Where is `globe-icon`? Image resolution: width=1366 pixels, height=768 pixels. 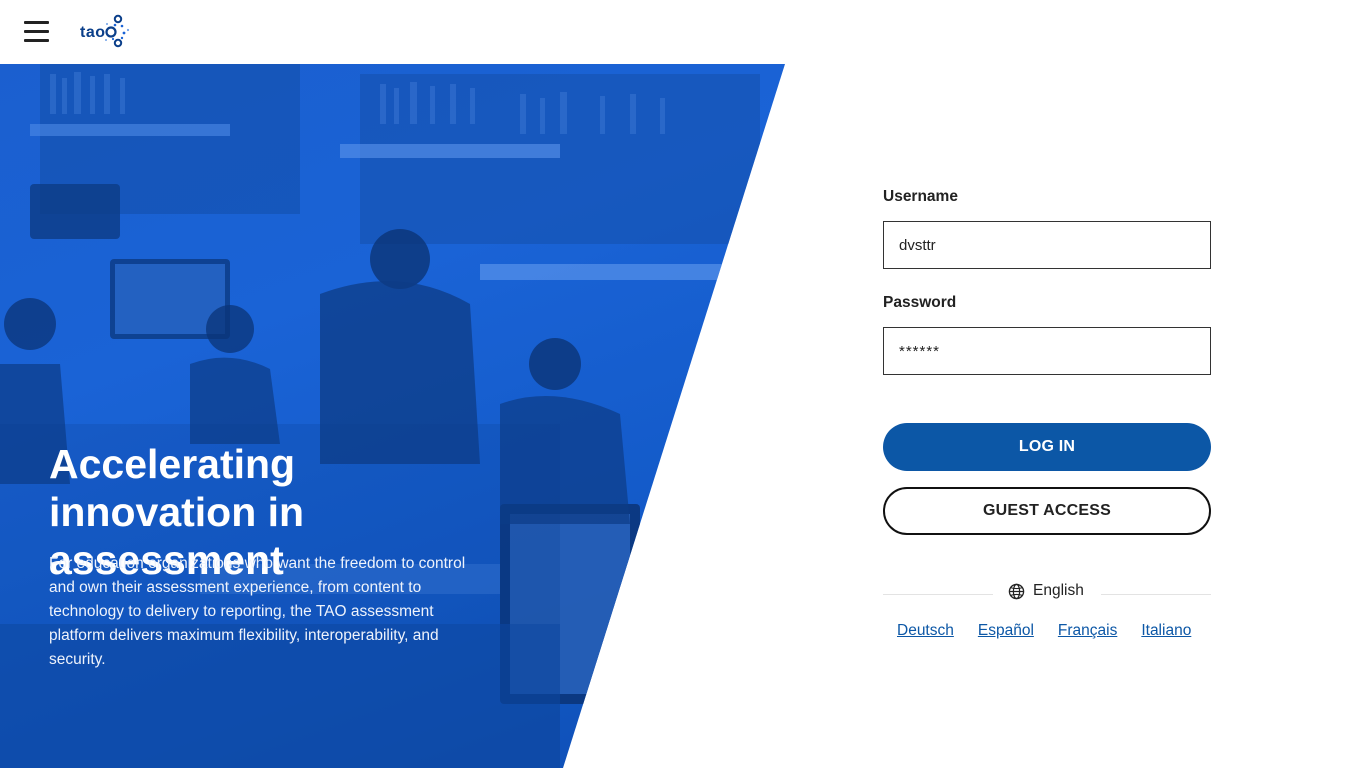
globe-icon is located at coordinates (1016, 591).